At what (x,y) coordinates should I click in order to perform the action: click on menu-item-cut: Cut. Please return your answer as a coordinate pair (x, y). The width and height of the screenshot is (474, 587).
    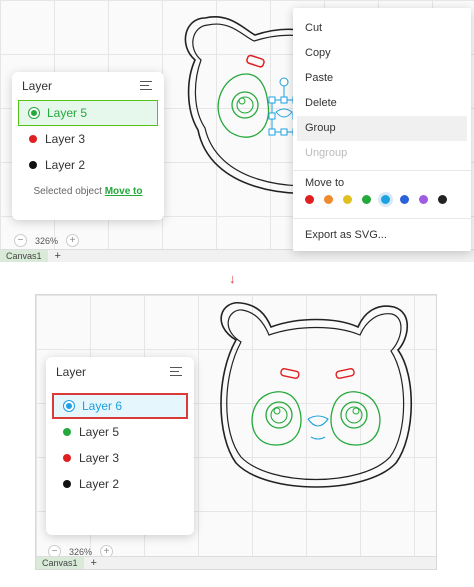
    Looking at the image, I should click on (382, 28).